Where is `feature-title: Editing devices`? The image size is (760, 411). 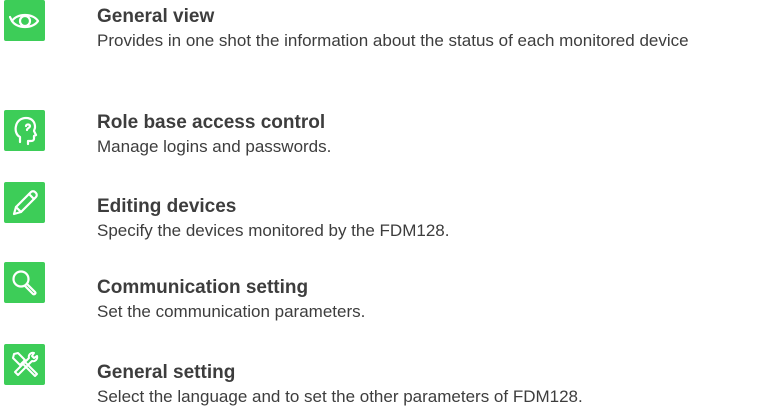
feature-title: Editing devices is located at coordinates (167, 206).